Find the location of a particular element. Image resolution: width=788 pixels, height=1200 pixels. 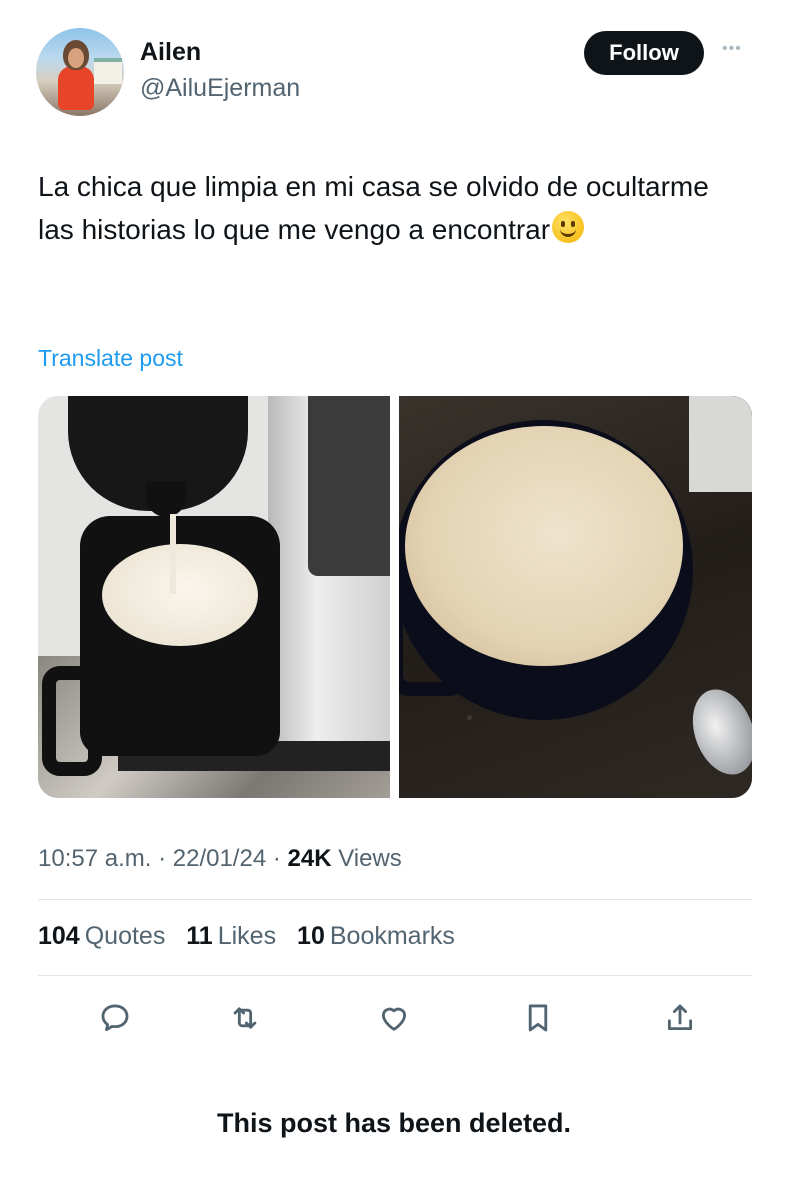

avatar-face is located at coordinates (76, 58).